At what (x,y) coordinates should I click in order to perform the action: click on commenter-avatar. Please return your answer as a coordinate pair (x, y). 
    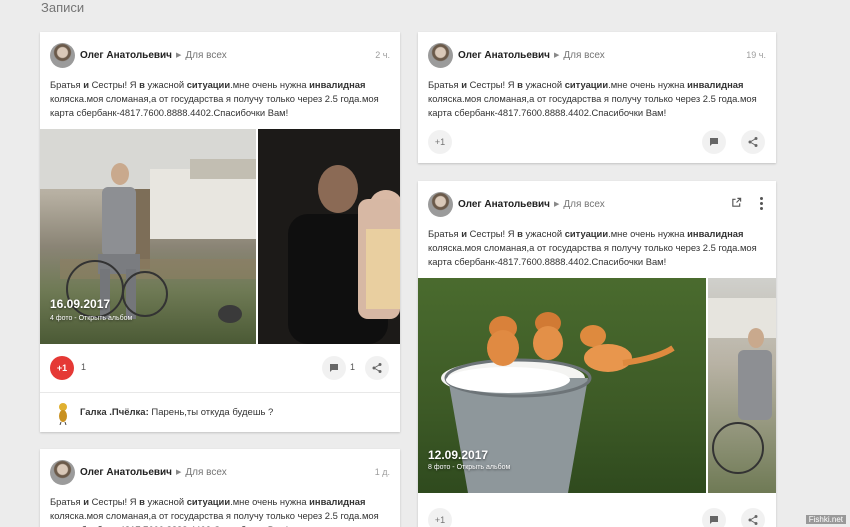
    Looking at the image, I should click on (63, 413).